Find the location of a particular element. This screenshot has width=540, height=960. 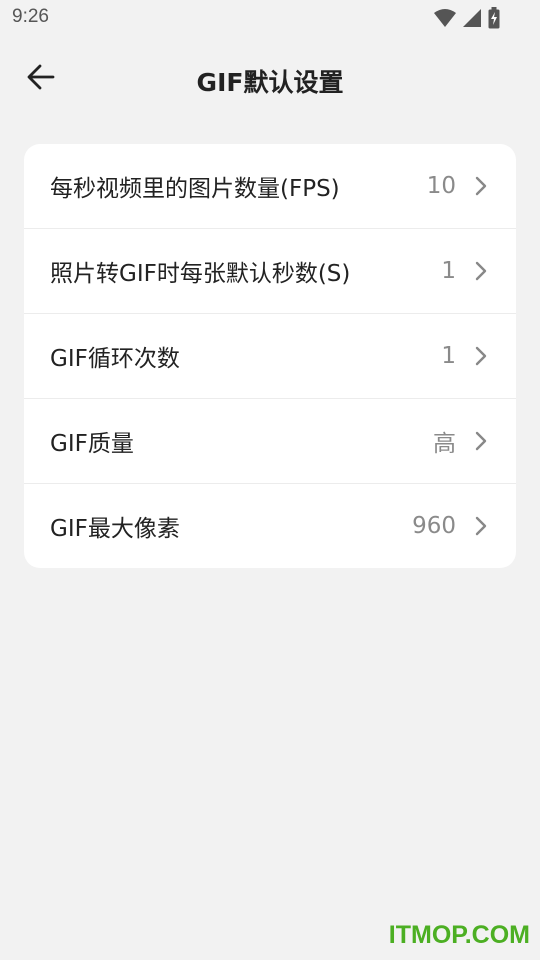

status-bar: 9:26 is located at coordinates (270, 18).